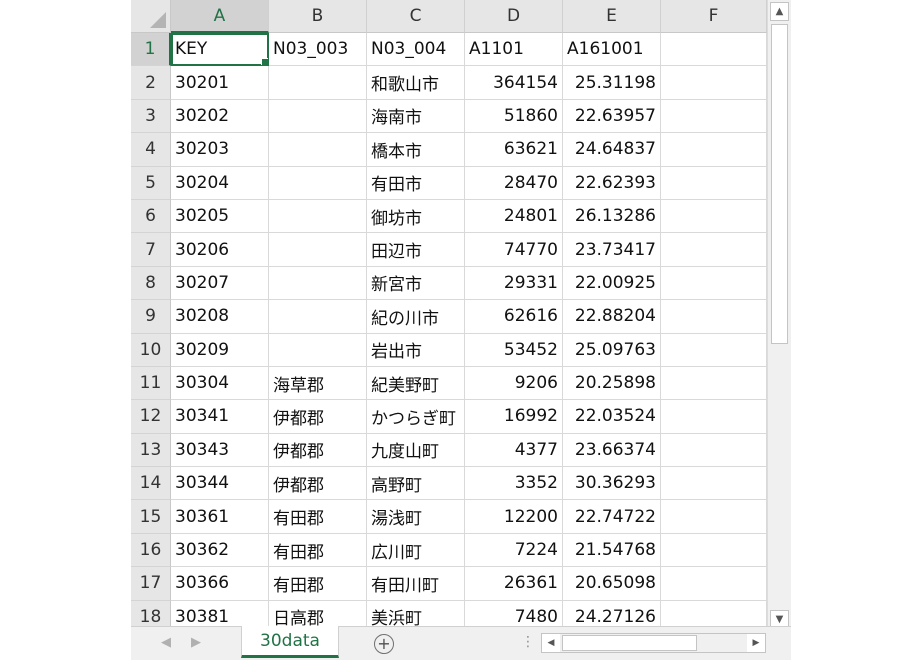 This screenshot has width=924, height=660. What do you see at coordinates (220, 484) in the screenshot?
I see `cell-a14: 30344` at bounding box center [220, 484].